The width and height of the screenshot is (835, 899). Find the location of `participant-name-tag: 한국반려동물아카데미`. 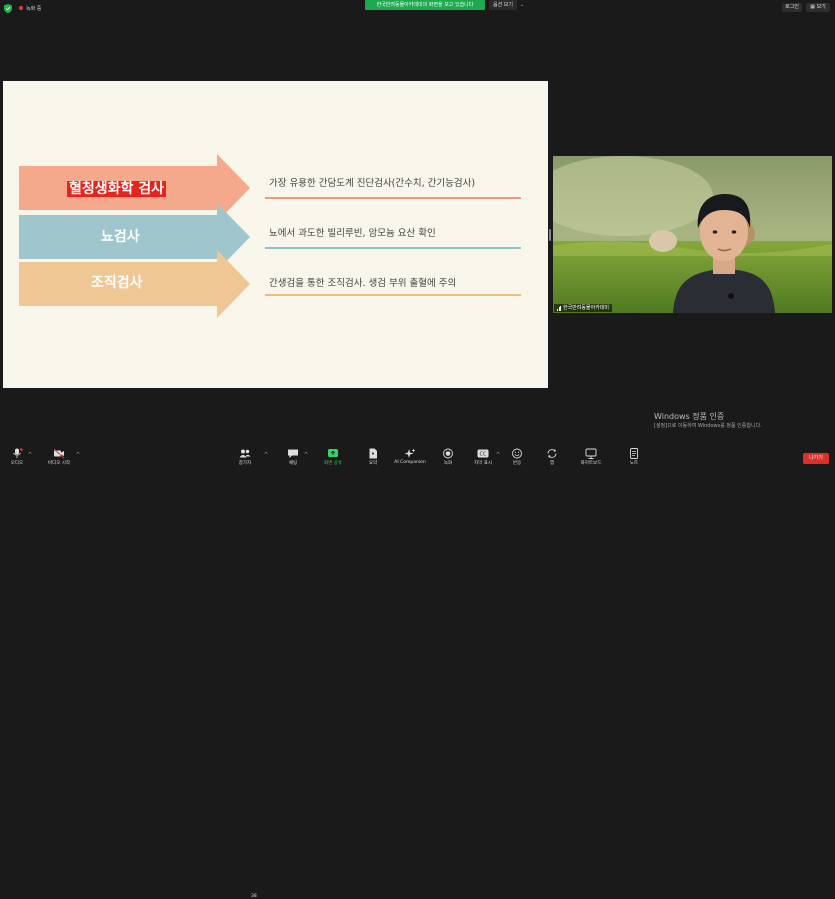

participant-name-tag: 한국반려동물아카데미 is located at coordinates (583, 308).